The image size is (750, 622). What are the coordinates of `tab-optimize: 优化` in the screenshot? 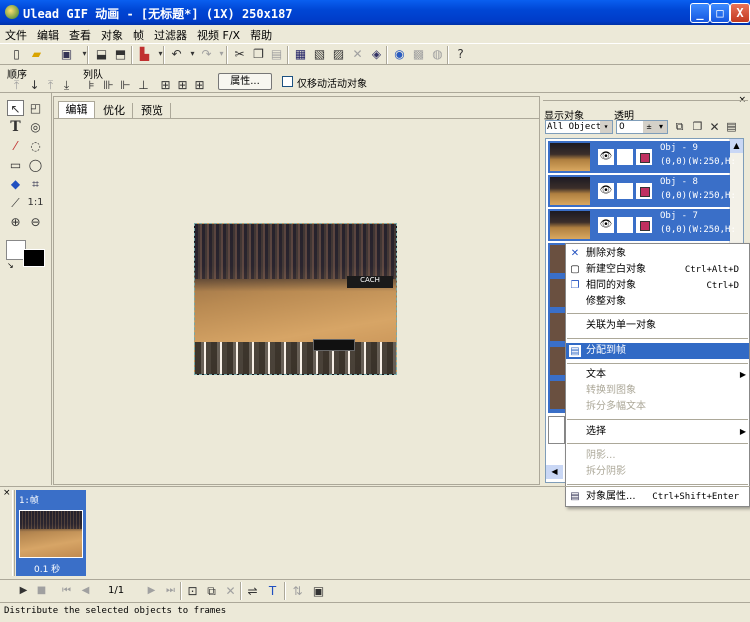 It's located at (114, 110).